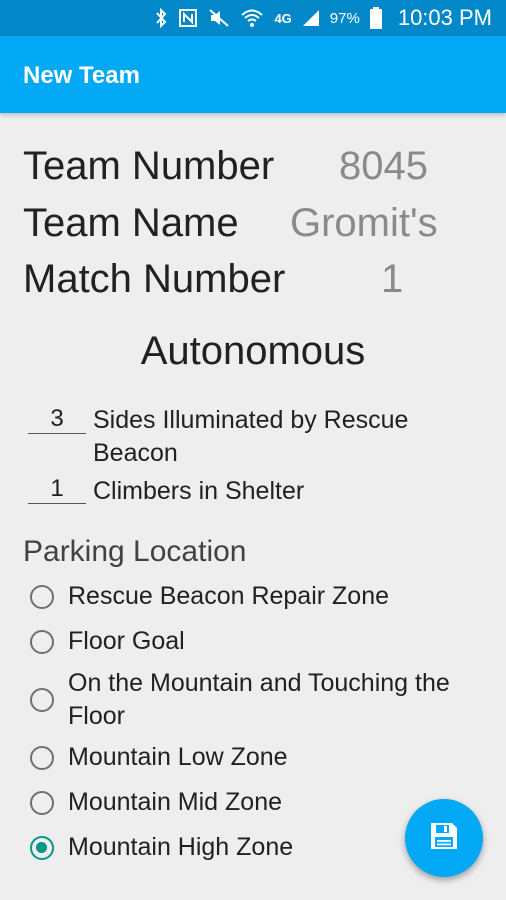 The image size is (506, 900). Describe the element at coordinates (135, 551) in the screenshot. I see `parking-location-label: Parking Location` at that location.